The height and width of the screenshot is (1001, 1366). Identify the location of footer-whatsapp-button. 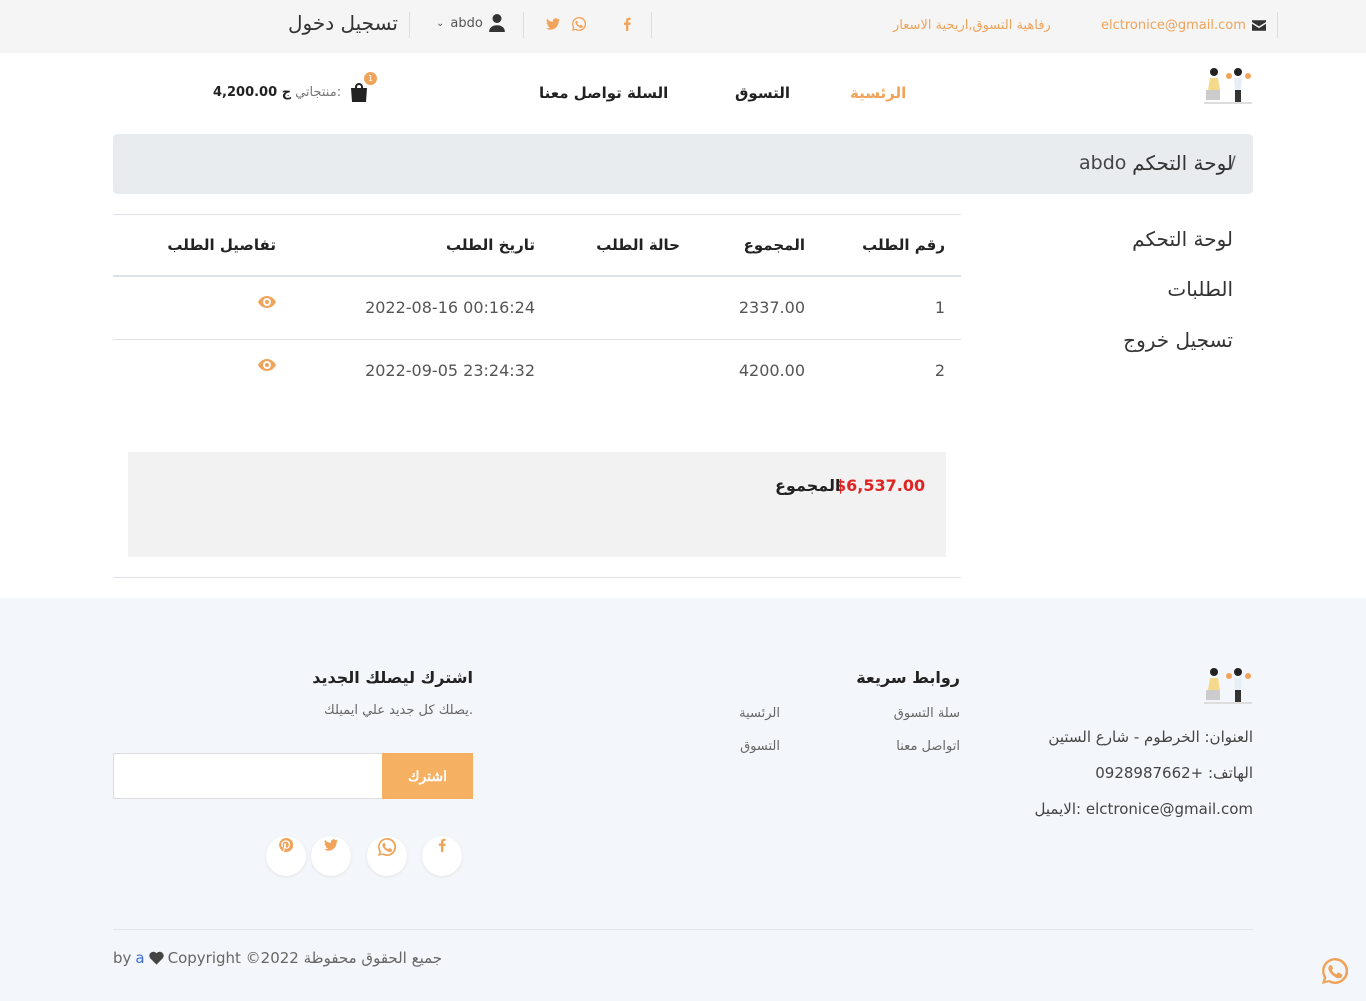
(387, 856).